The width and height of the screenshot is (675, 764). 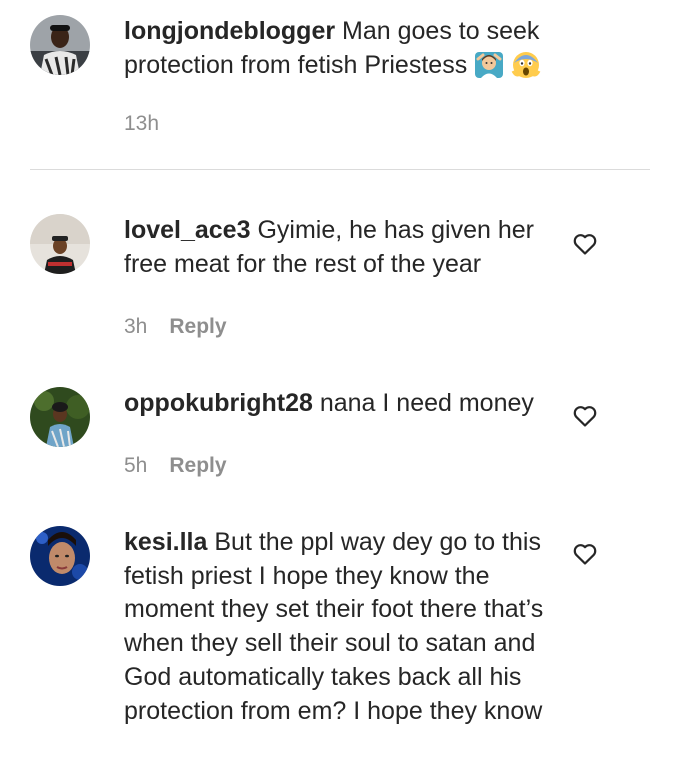 I want to click on comment-username: oppokubright28, so click(x=218, y=403).